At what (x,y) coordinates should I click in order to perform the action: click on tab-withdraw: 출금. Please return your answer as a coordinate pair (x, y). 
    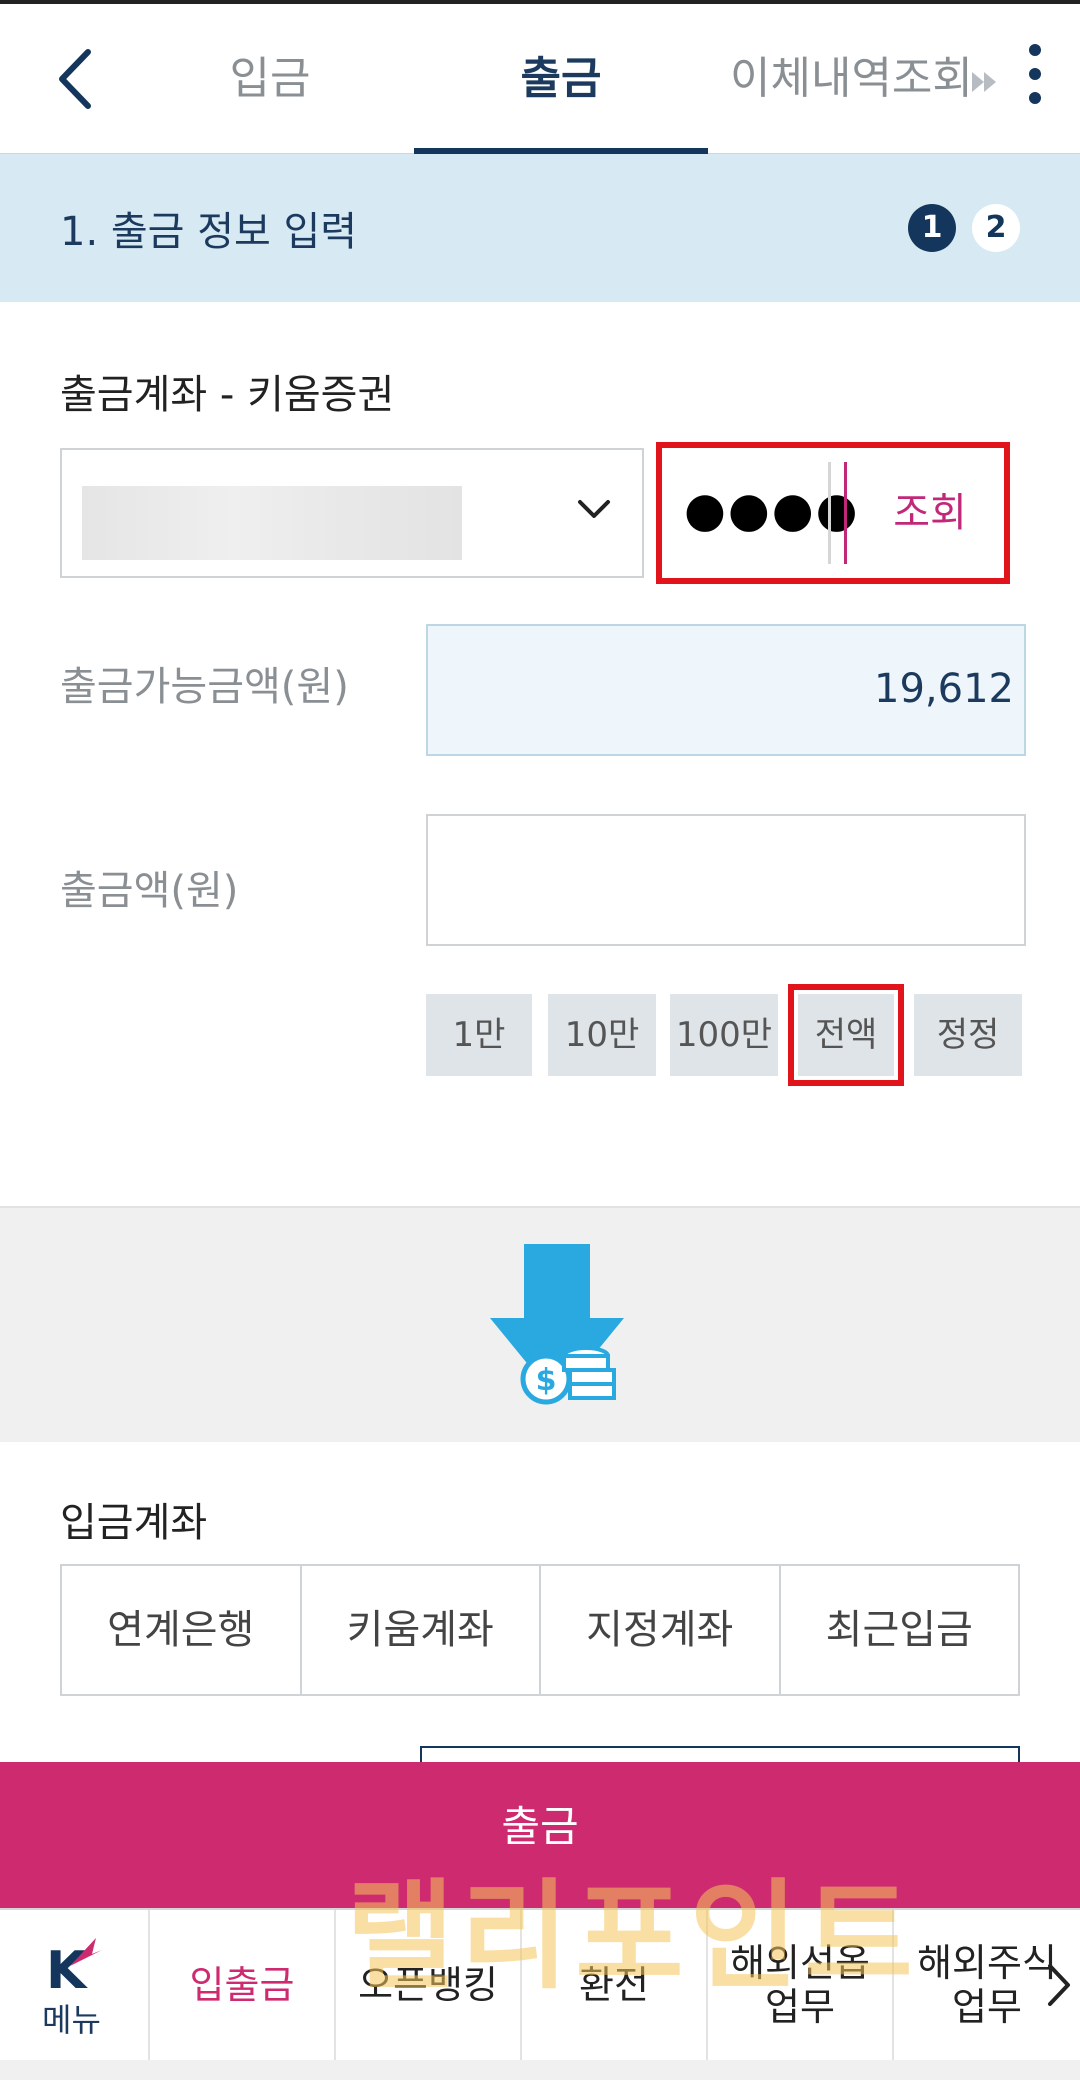
    Looking at the image, I should click on (561, 79).